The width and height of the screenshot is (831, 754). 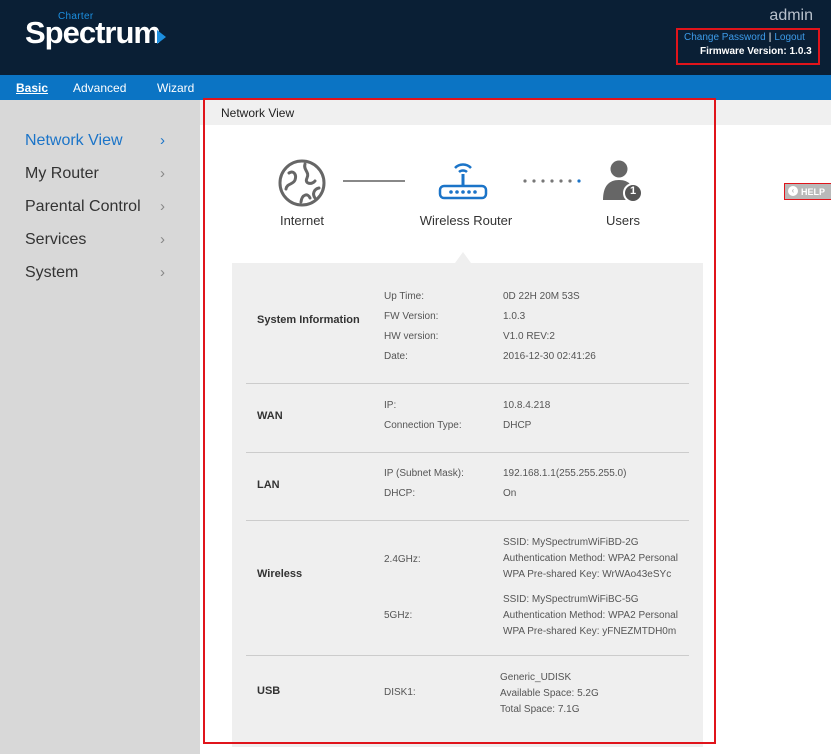 What do you see at coordinates (404, 296) in the screenshot?
I see `uptime-label: Up Time:` at bounding box center [404, 296].